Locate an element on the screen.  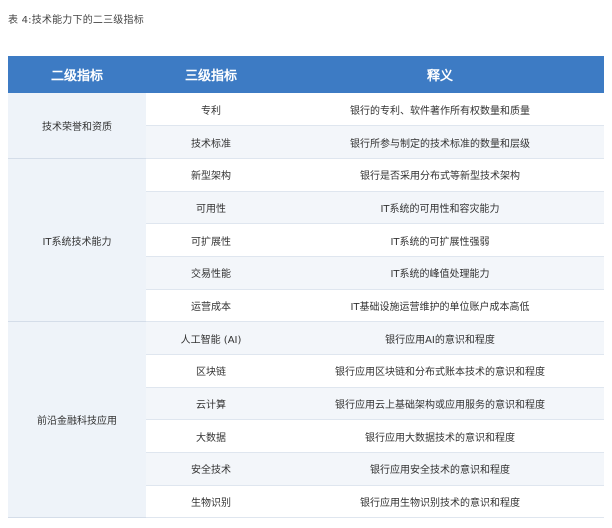
level3-cell: 技术标准 is located at coordinates (211, 142).